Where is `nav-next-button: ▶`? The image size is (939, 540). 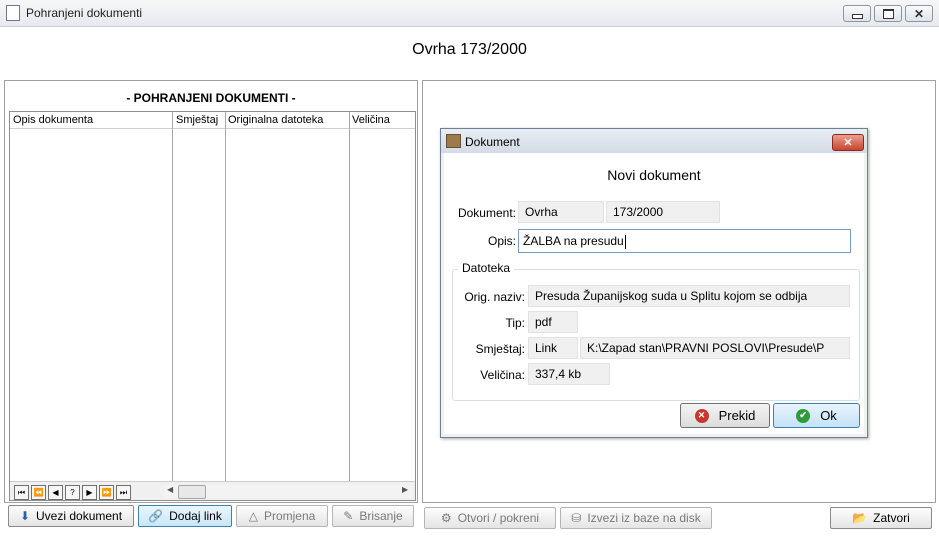
nav-next-button: ▶ is located at coordinates (89, 492).